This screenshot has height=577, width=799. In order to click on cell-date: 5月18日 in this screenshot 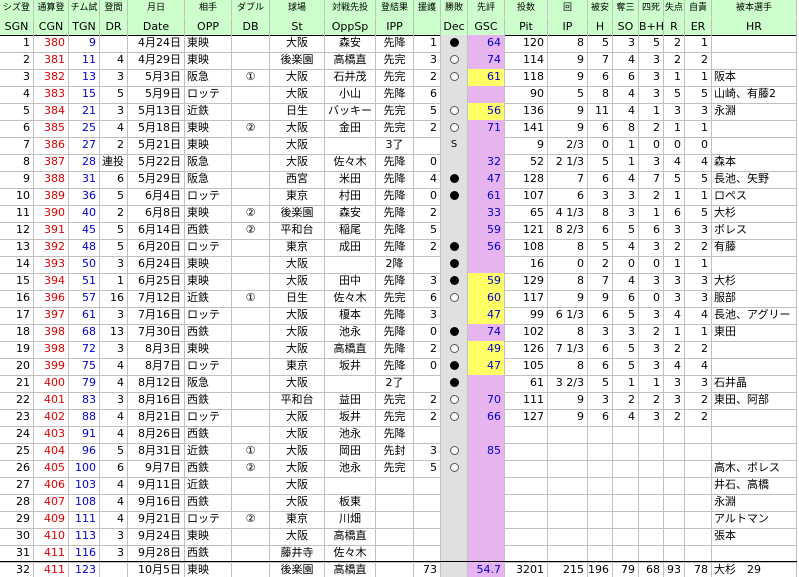, I will do `click(156, 128)`.